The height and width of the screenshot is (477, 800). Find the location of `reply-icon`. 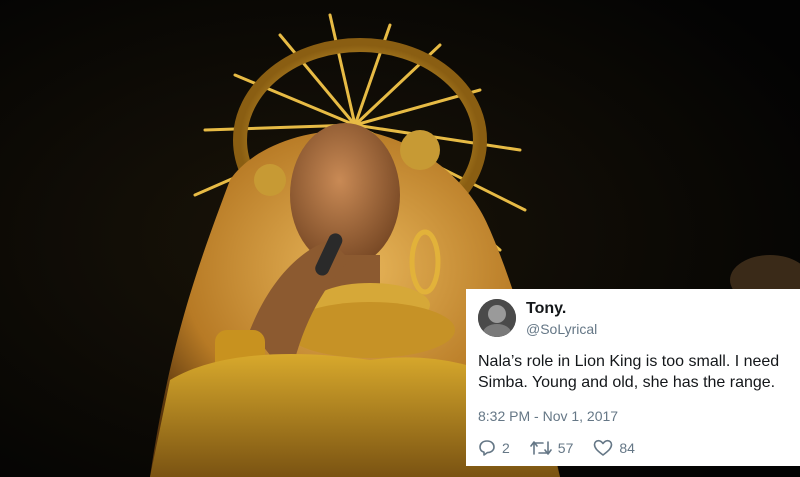

reply-icon is located at coordinates (487, 448).